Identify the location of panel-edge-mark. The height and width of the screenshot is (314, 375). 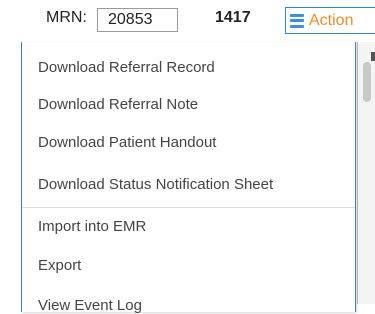
(373, 56).